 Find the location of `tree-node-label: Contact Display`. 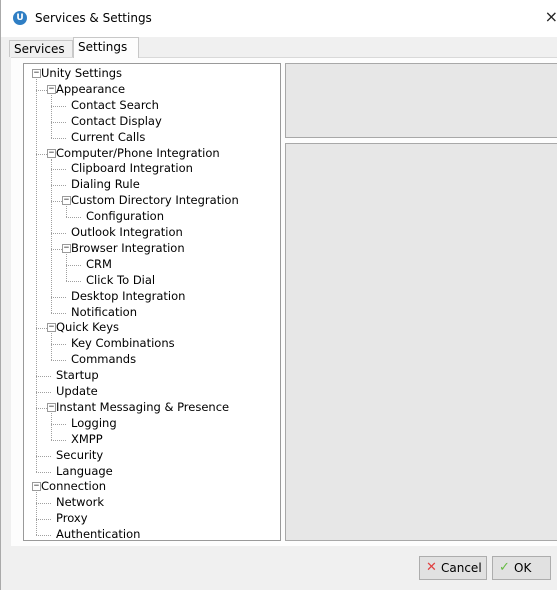

tree-node-label: Contact Display is located at coordinates (116, 120).